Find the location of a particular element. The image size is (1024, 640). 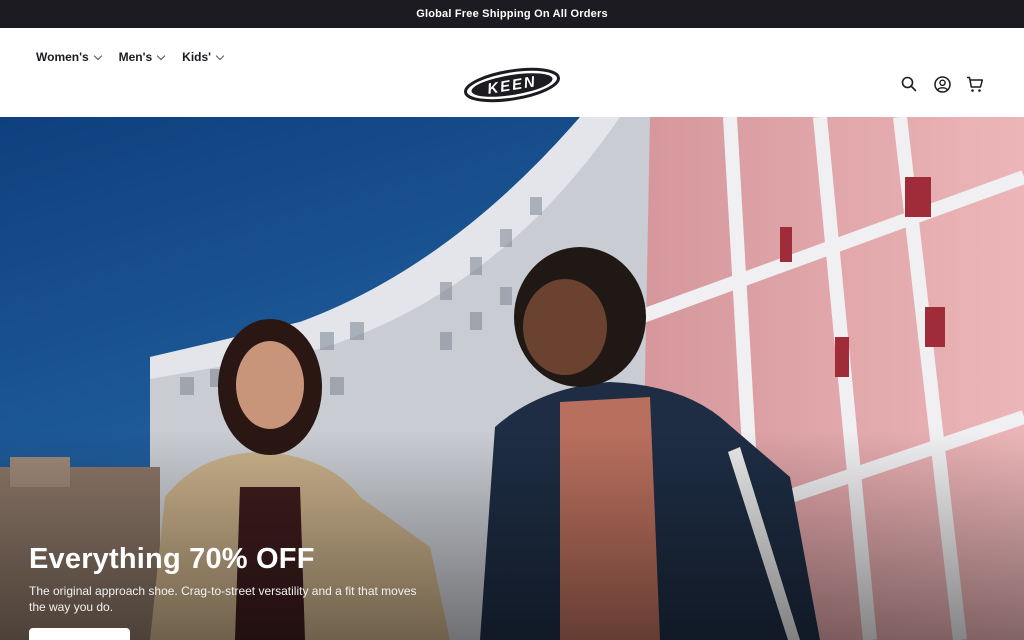

nav-item-label: Men's is located at coordinates (135, 57).